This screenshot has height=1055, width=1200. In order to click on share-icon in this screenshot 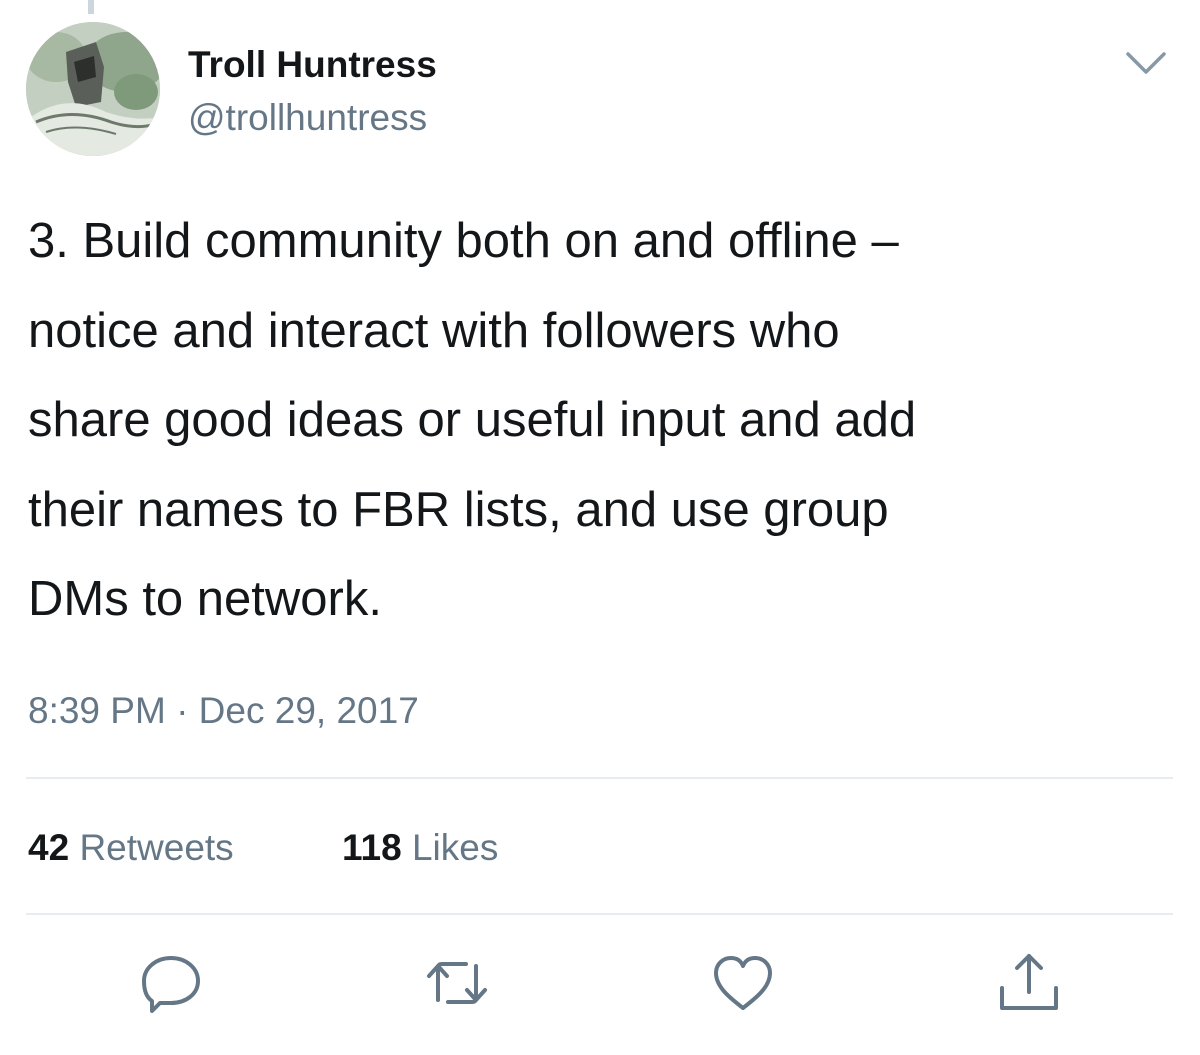, I will do `click(1029, 982)`.